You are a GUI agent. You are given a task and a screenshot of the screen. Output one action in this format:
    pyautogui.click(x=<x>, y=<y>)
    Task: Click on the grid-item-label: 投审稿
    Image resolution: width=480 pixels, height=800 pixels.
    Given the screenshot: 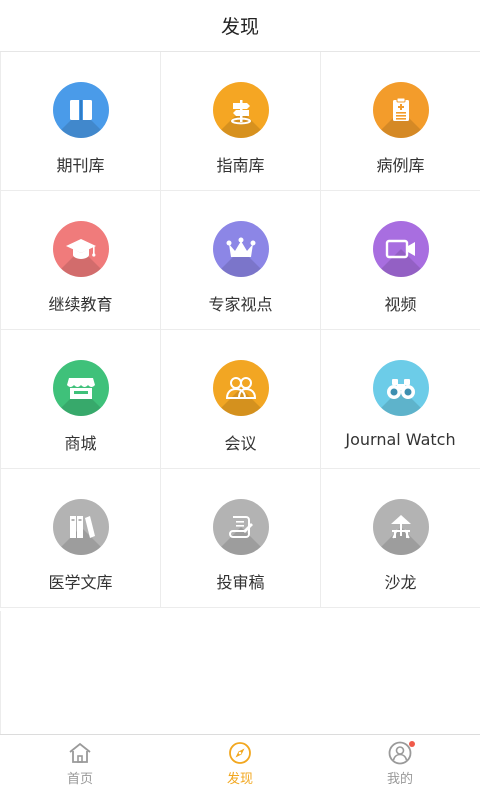 What is the action you would take?
    pyautogui.click(x=240, y=582)
    